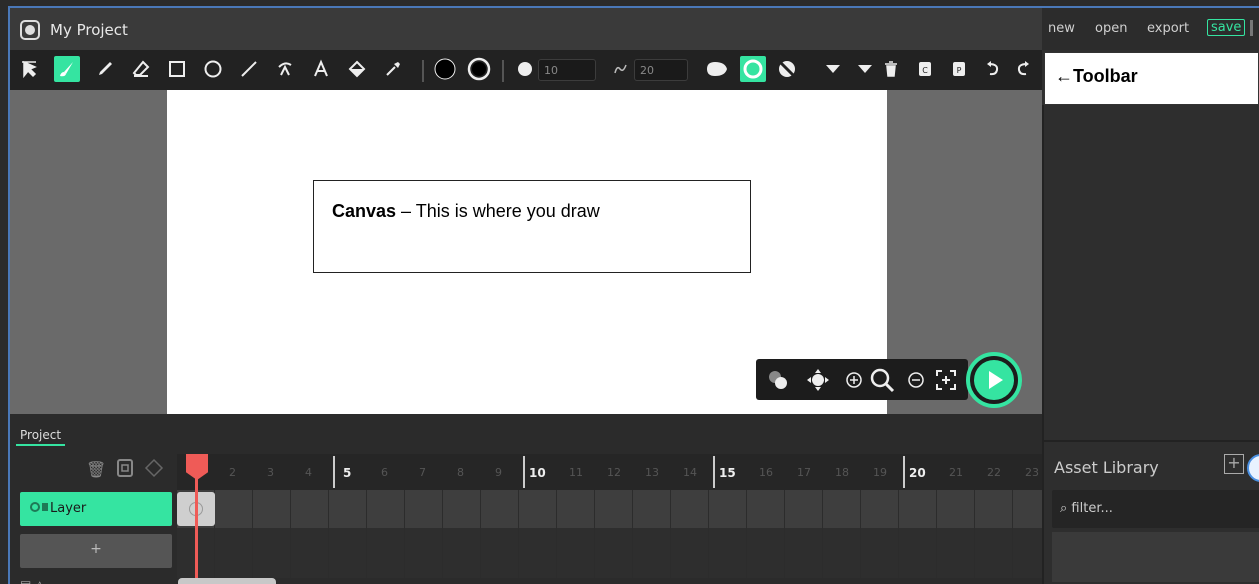 The image size is (1259, 584). Describe the element at coordinates (96, 509) in the screenshot. I see `layer-item: Layer` at that location.